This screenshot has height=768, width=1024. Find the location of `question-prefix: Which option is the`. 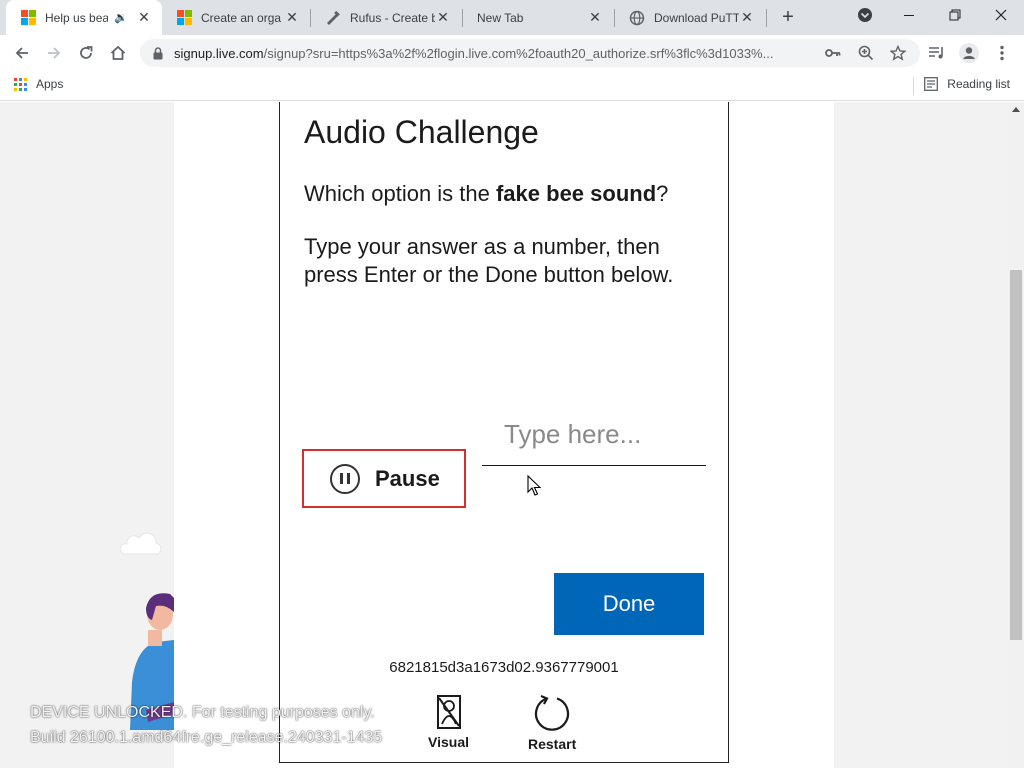

question-prefix: Which option is the is located at coordinates (400, 193).